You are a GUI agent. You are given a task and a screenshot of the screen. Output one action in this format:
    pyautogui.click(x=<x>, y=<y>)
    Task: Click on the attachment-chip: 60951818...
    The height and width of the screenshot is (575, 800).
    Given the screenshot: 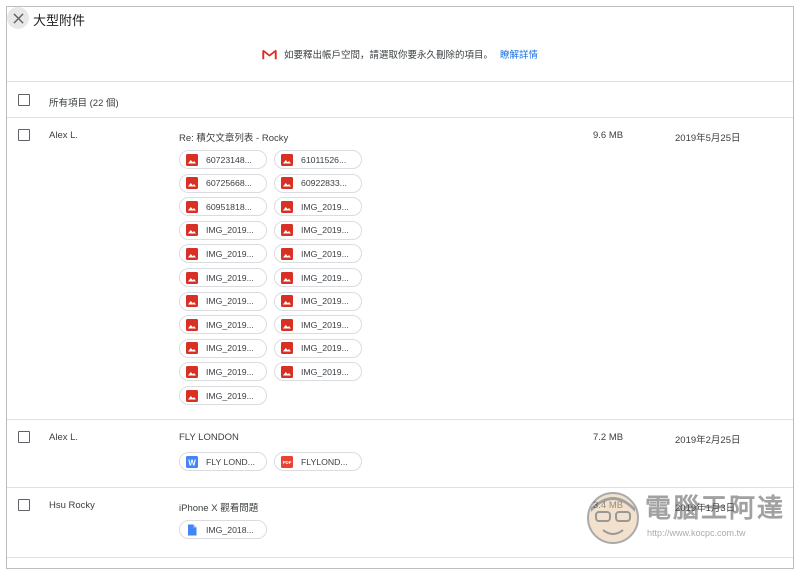 What is the action you would take?
    pyautogui.click(x=223, y=207)
    